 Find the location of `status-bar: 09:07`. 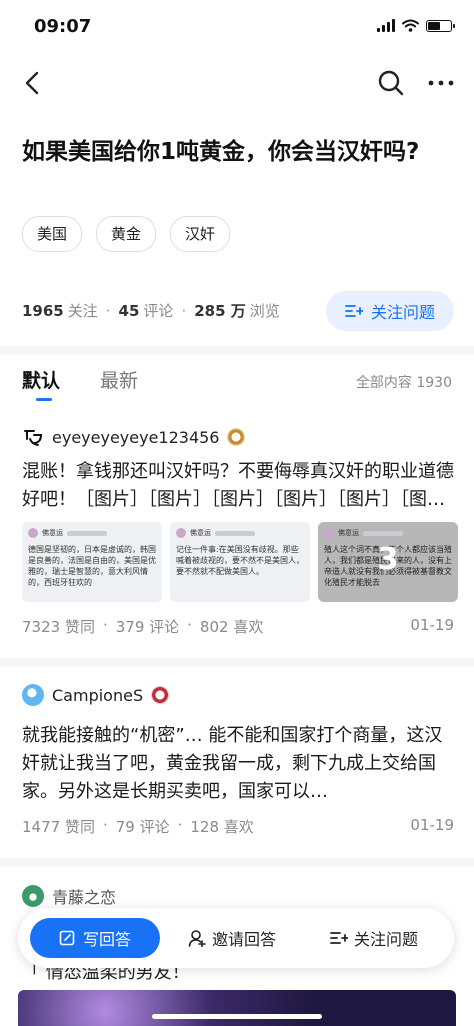

status-bar: 09:07 is located at coordinates (237, 28).